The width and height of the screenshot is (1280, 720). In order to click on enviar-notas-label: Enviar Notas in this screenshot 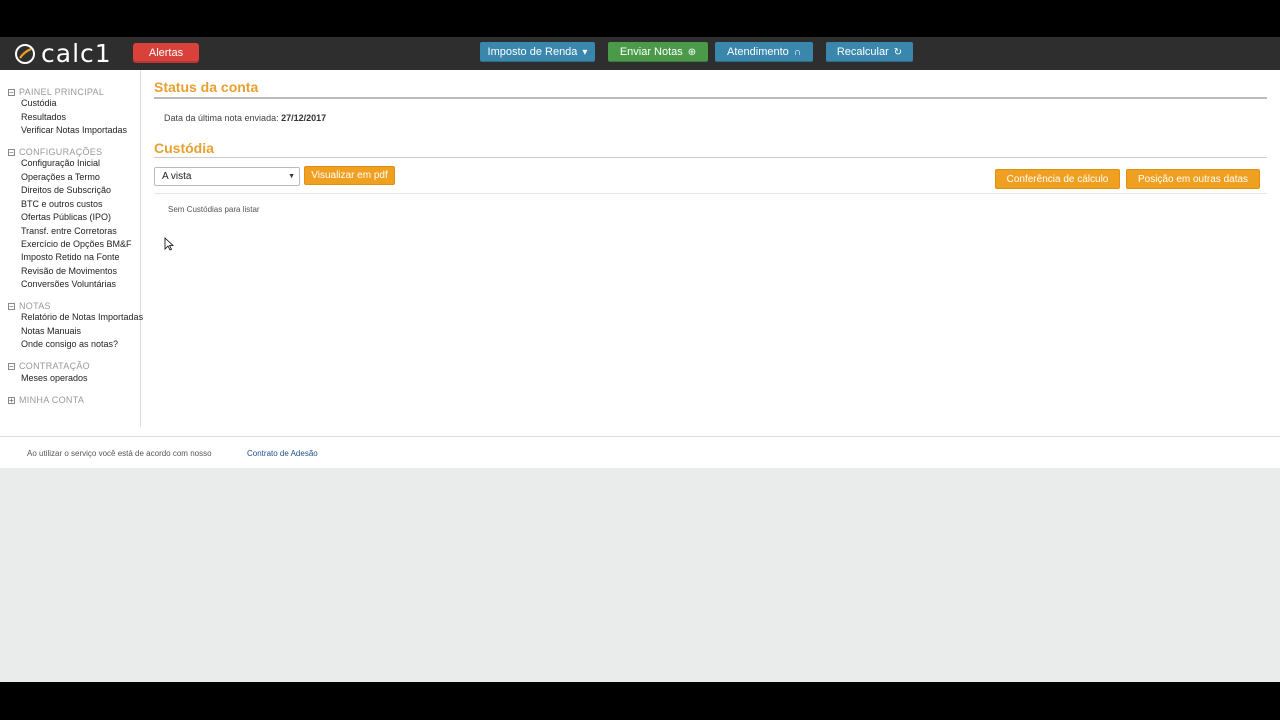, I will do `click(651, 52)`.